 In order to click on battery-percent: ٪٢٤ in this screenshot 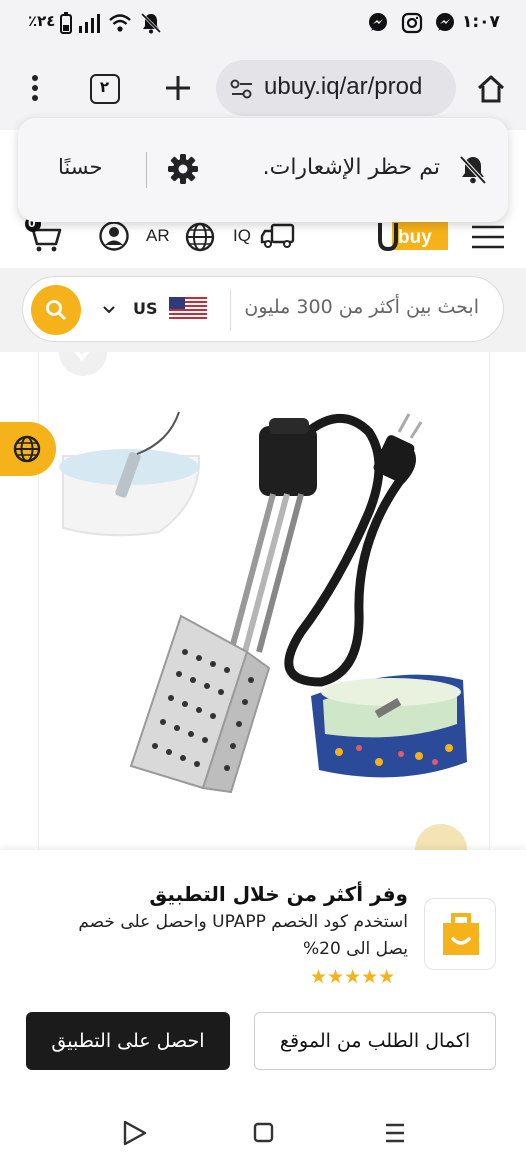, I will do `click(42, 21)`.